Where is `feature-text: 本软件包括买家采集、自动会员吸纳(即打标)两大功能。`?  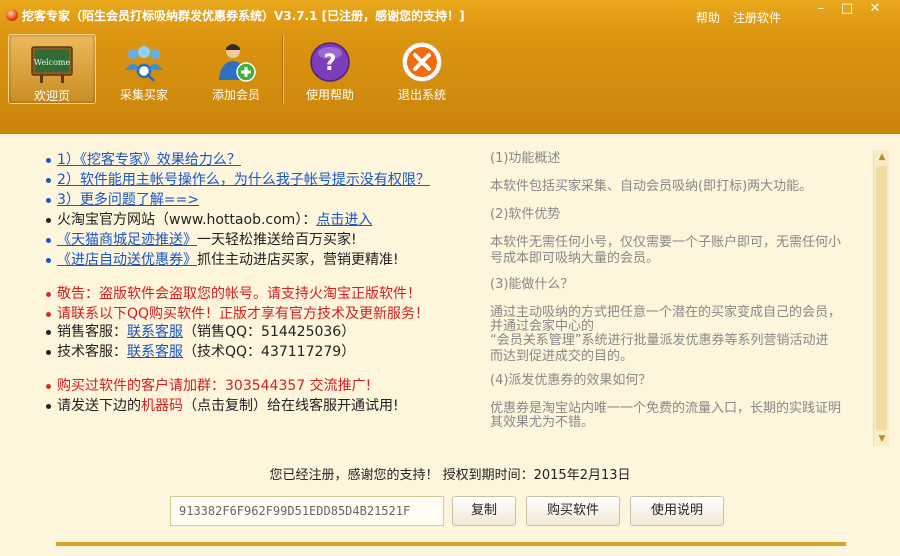
feature-text: 本软件包括买家采集、自动会员吸纳(即打标)两大功能。 is located at coordinates (651, 186).